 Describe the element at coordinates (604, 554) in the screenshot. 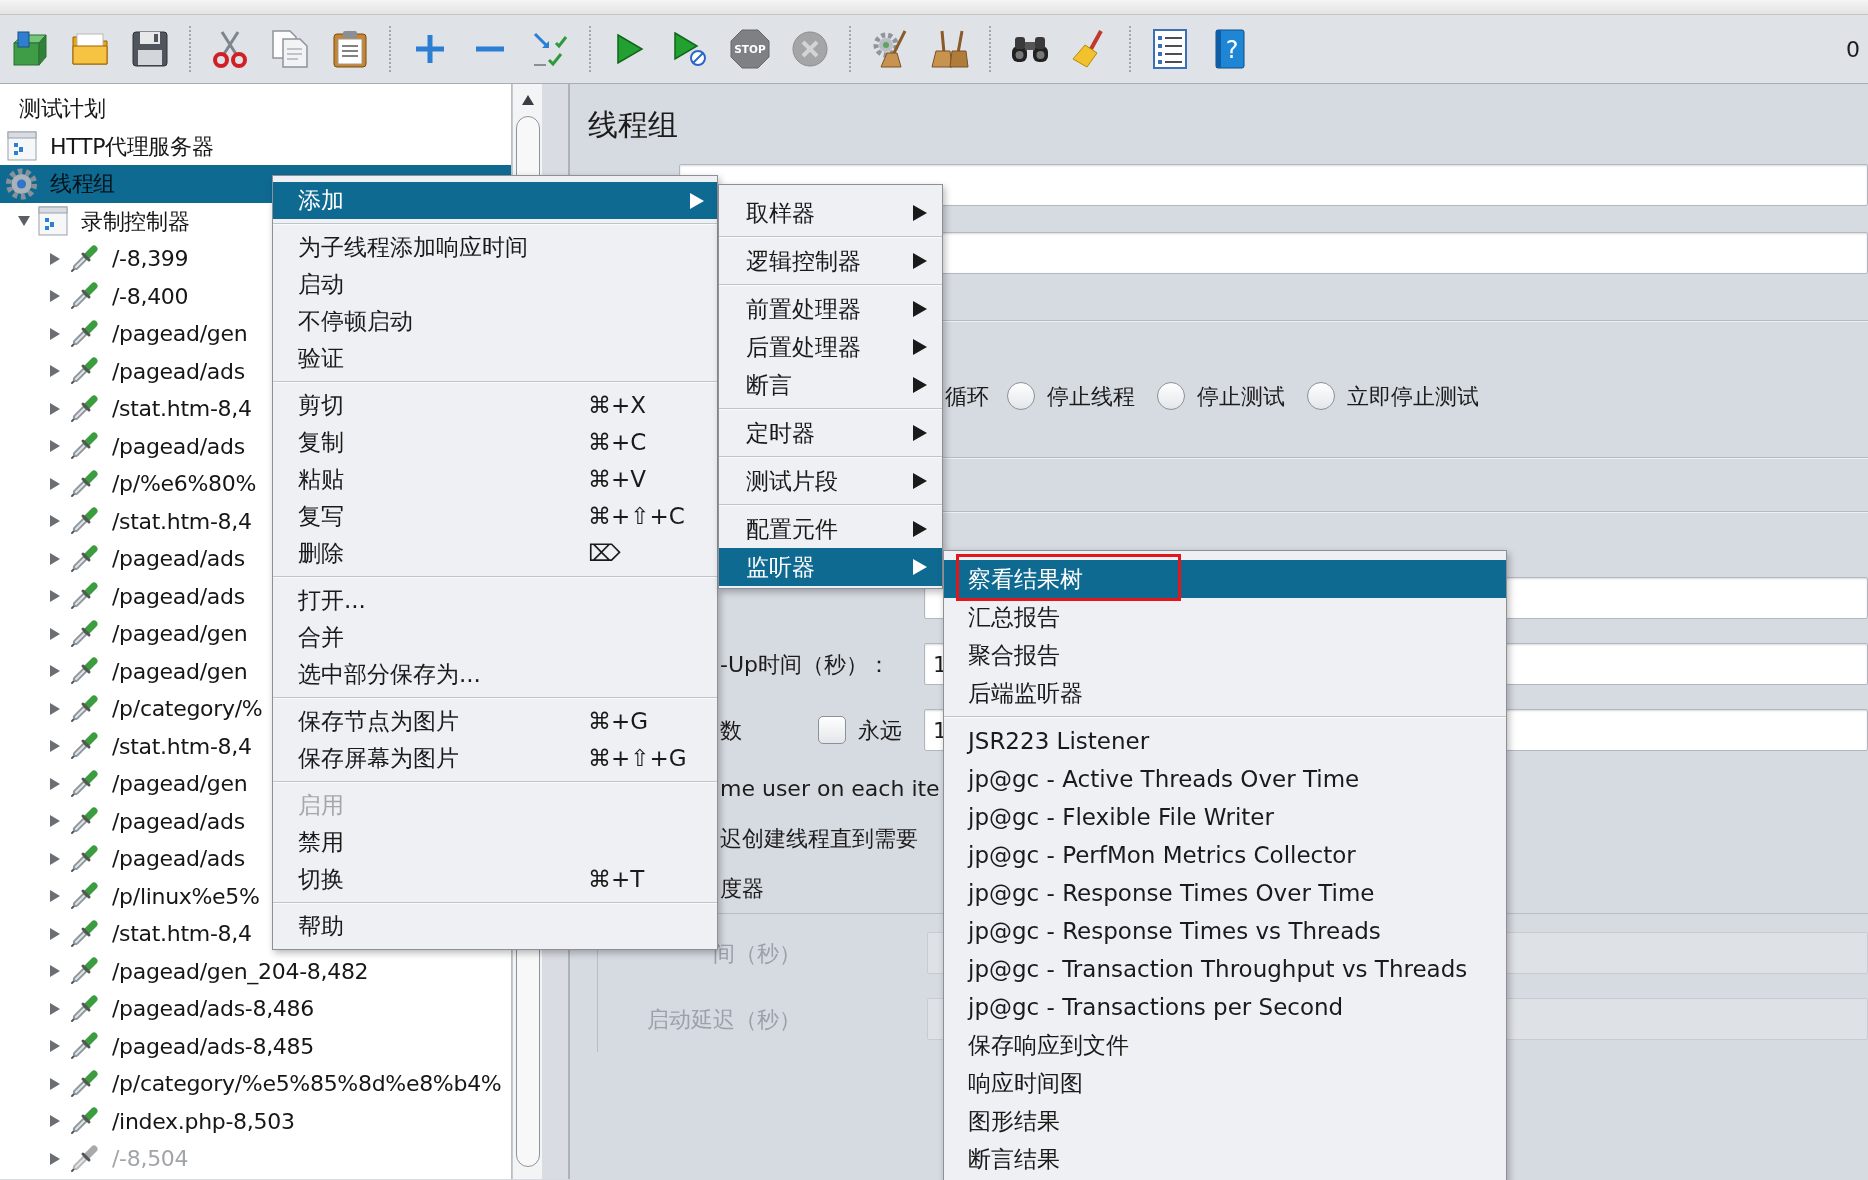

I see `shortcut-text: ⌦` at that location.